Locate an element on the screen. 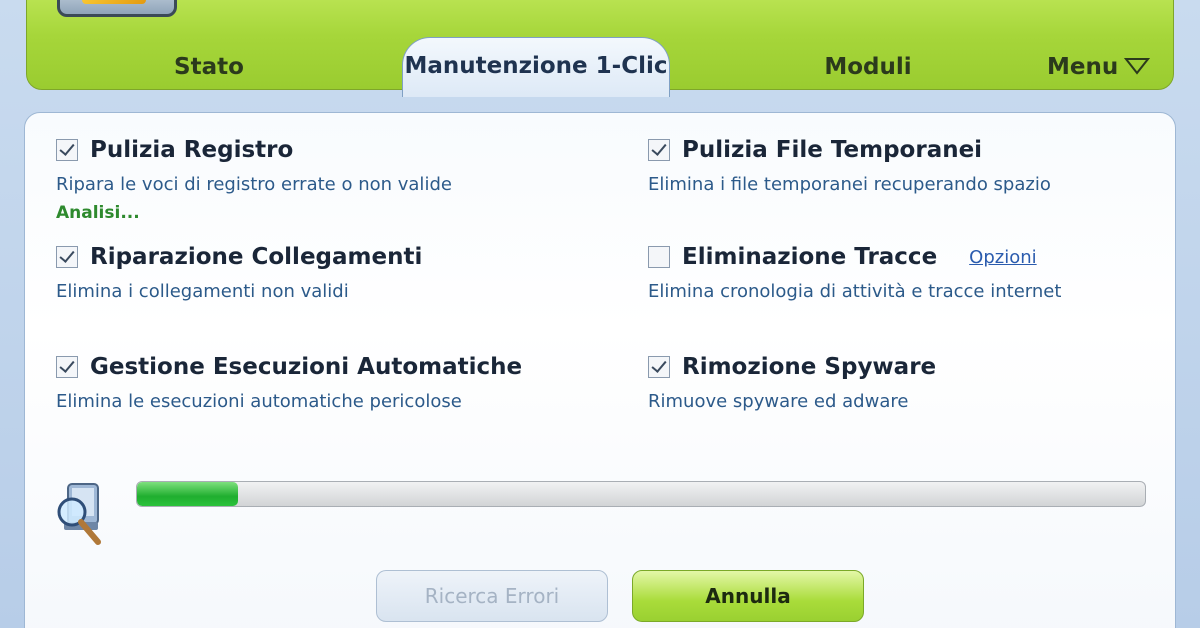 The height and width of the screenshot is (628, 1200). item-title: Rimozione Spyware is located at coordinates (809, 367).